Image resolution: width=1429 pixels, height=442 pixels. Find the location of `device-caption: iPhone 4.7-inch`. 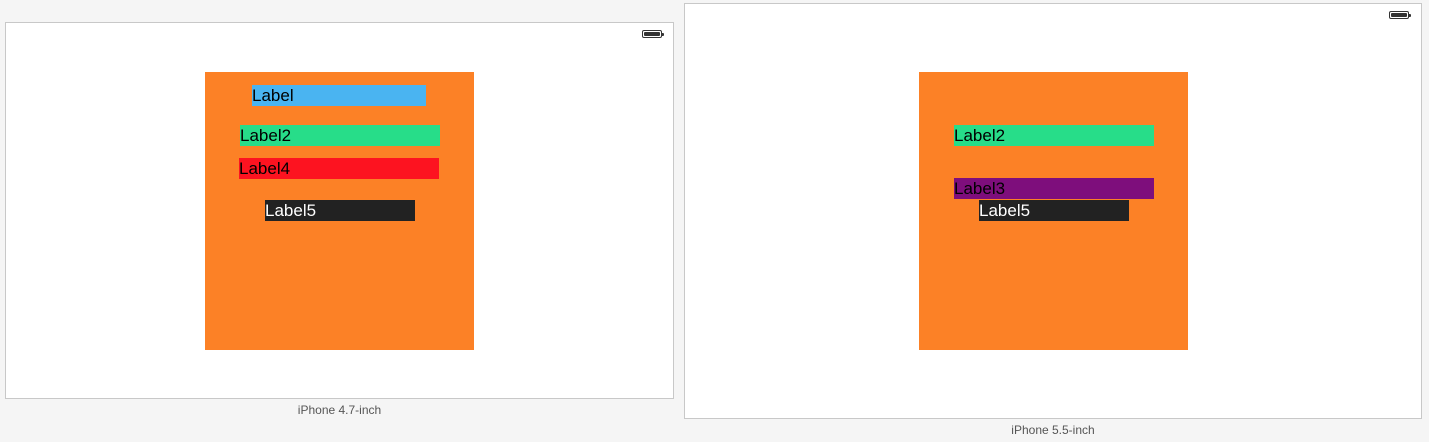

device-caption: iPhone 4.7-inch is located at coordinates (339, 410).